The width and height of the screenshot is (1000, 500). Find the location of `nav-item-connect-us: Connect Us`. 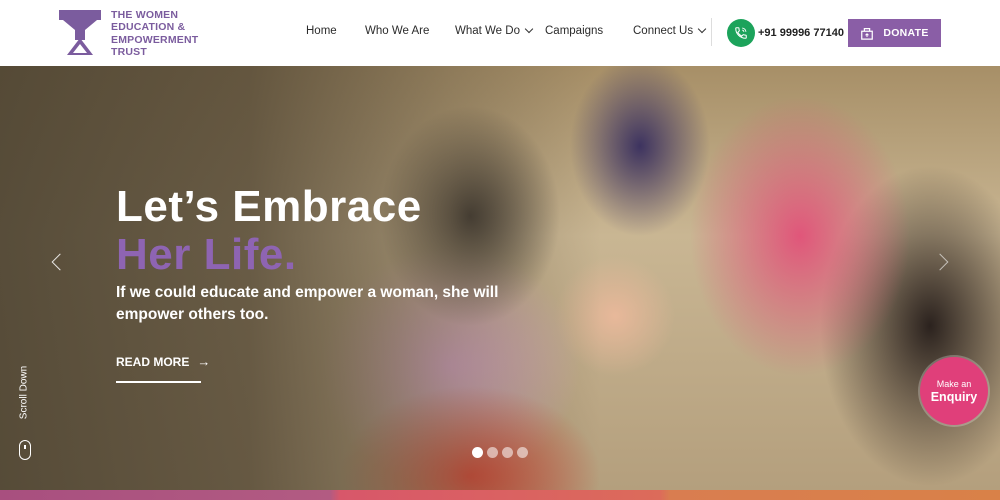

nav-item-connect-us: Connect Us is located at coordinates (670, 30).